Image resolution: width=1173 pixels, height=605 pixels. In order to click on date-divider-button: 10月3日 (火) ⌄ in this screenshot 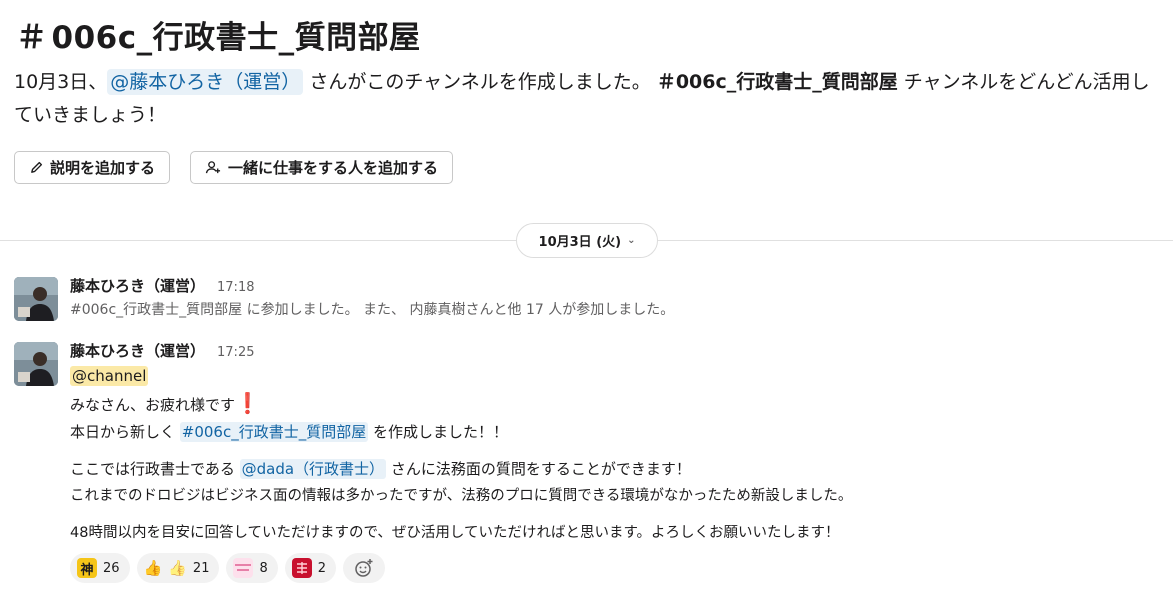, I will do `click(587, 240)`.